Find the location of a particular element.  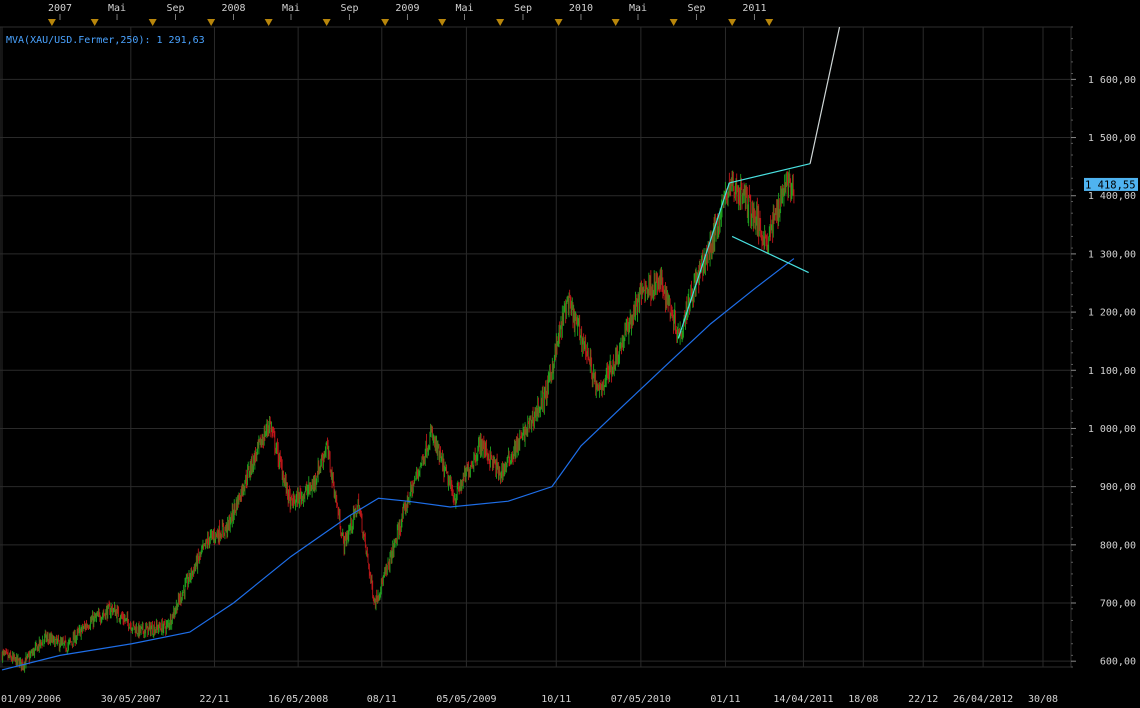

x-tick-label: 26/04/2012 is located at coordinates (983, 699).